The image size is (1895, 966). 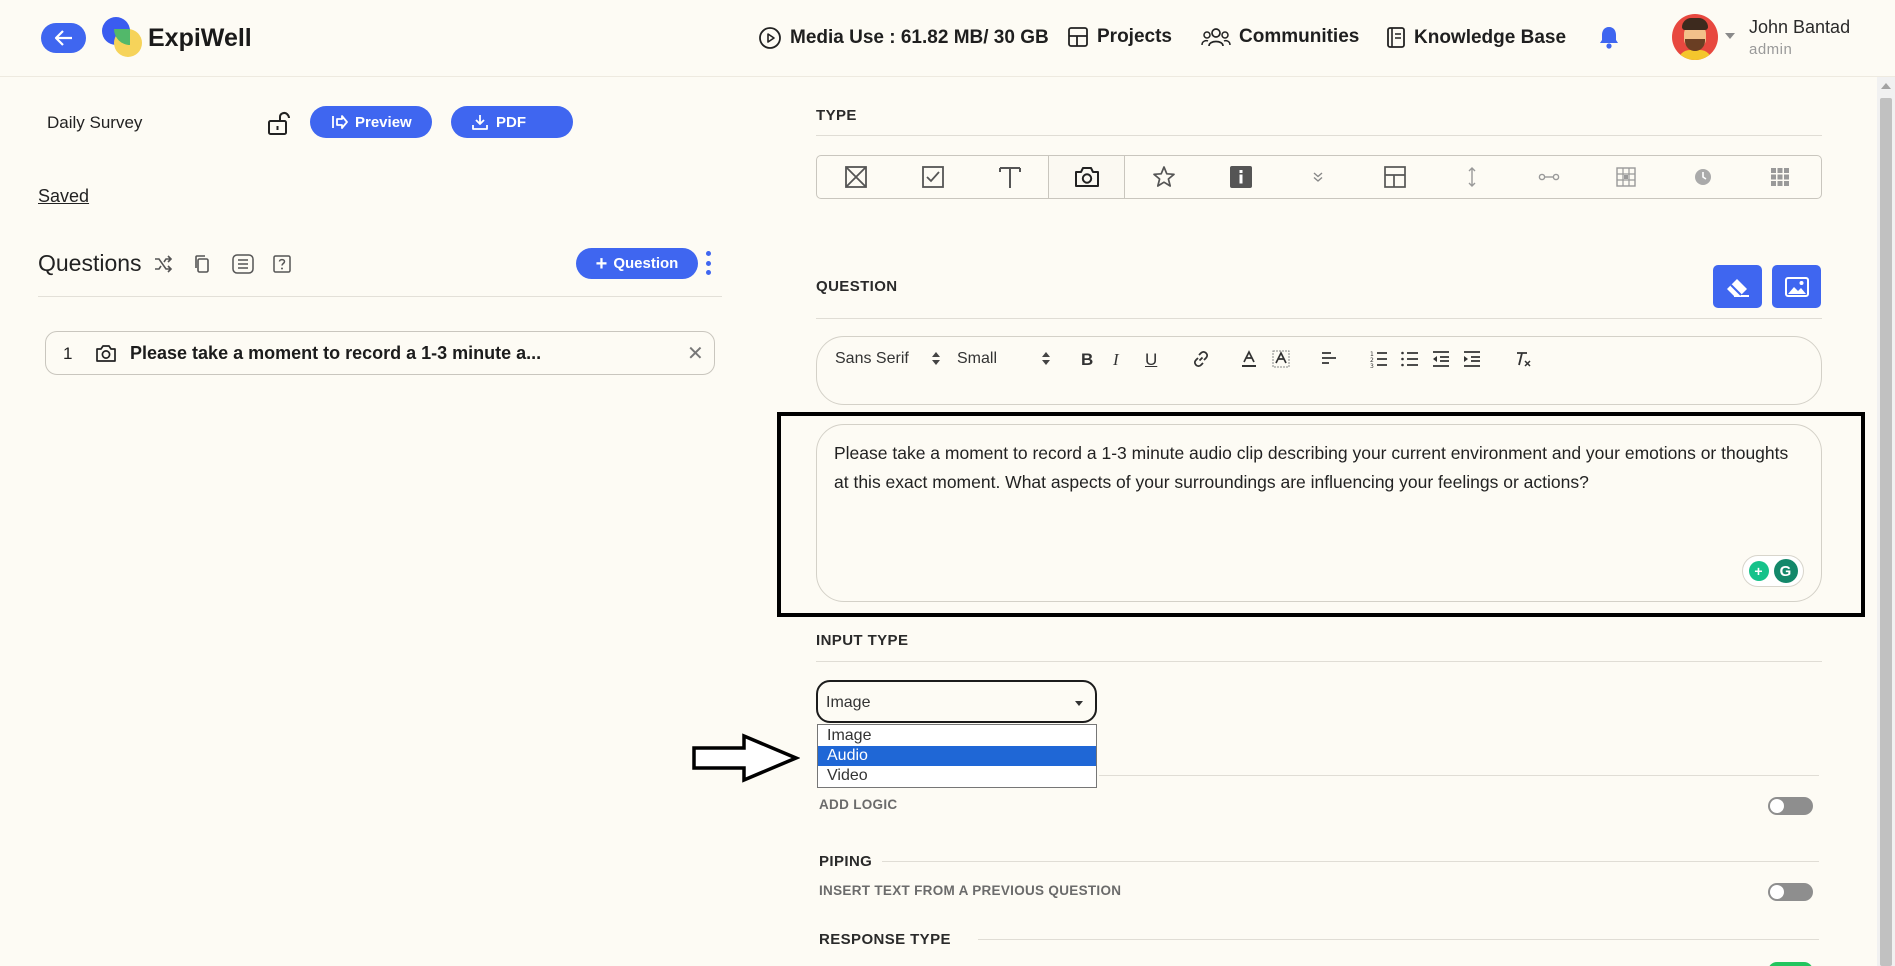 I want to click on pdf-label: PDF, so click(x=511, y=122).